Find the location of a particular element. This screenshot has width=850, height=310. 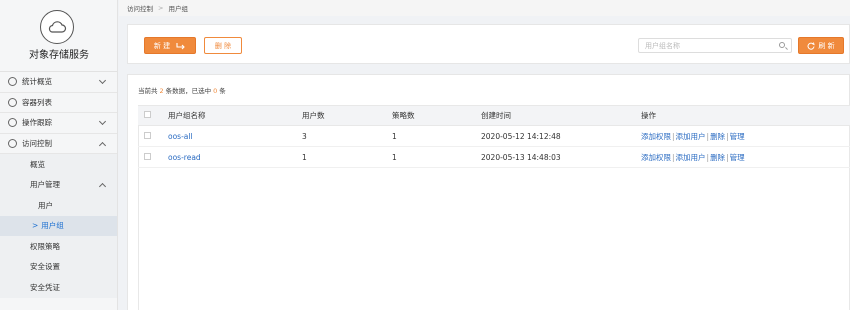

summary-suffix: 条 is located at coordinates (222, 91).